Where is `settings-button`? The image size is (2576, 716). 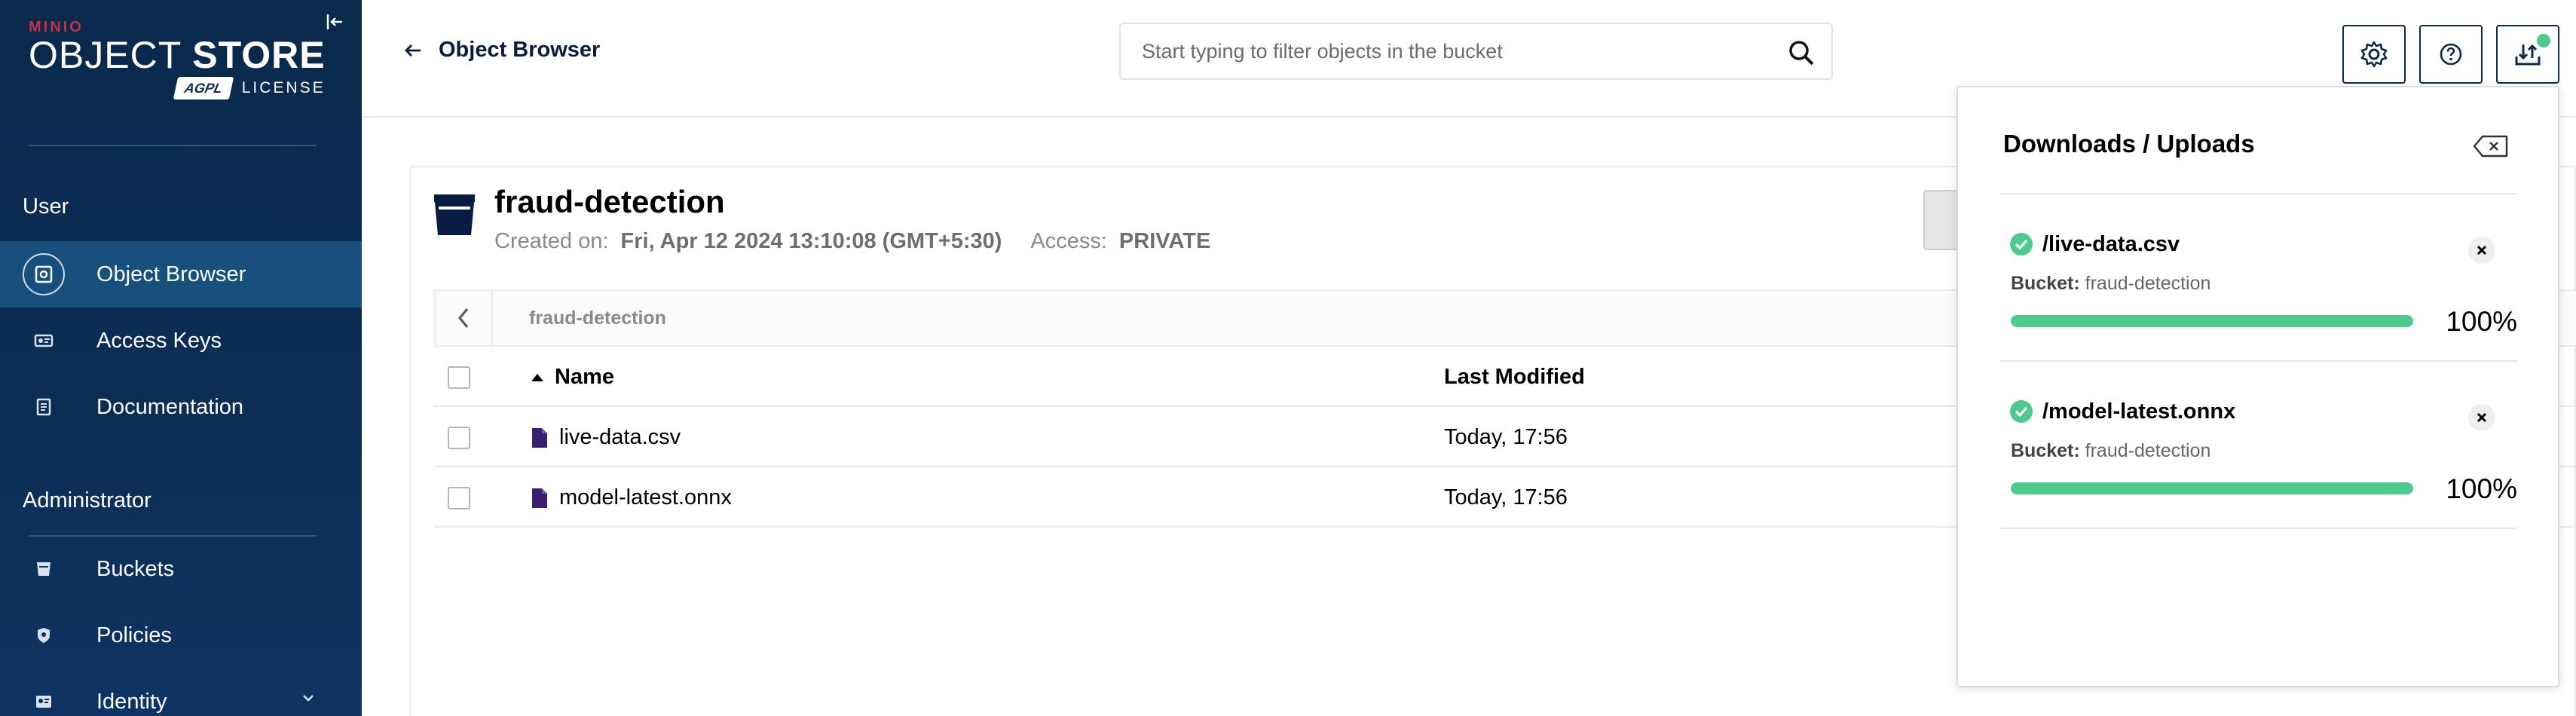
settings-button is located at coordinates (2374, 54).